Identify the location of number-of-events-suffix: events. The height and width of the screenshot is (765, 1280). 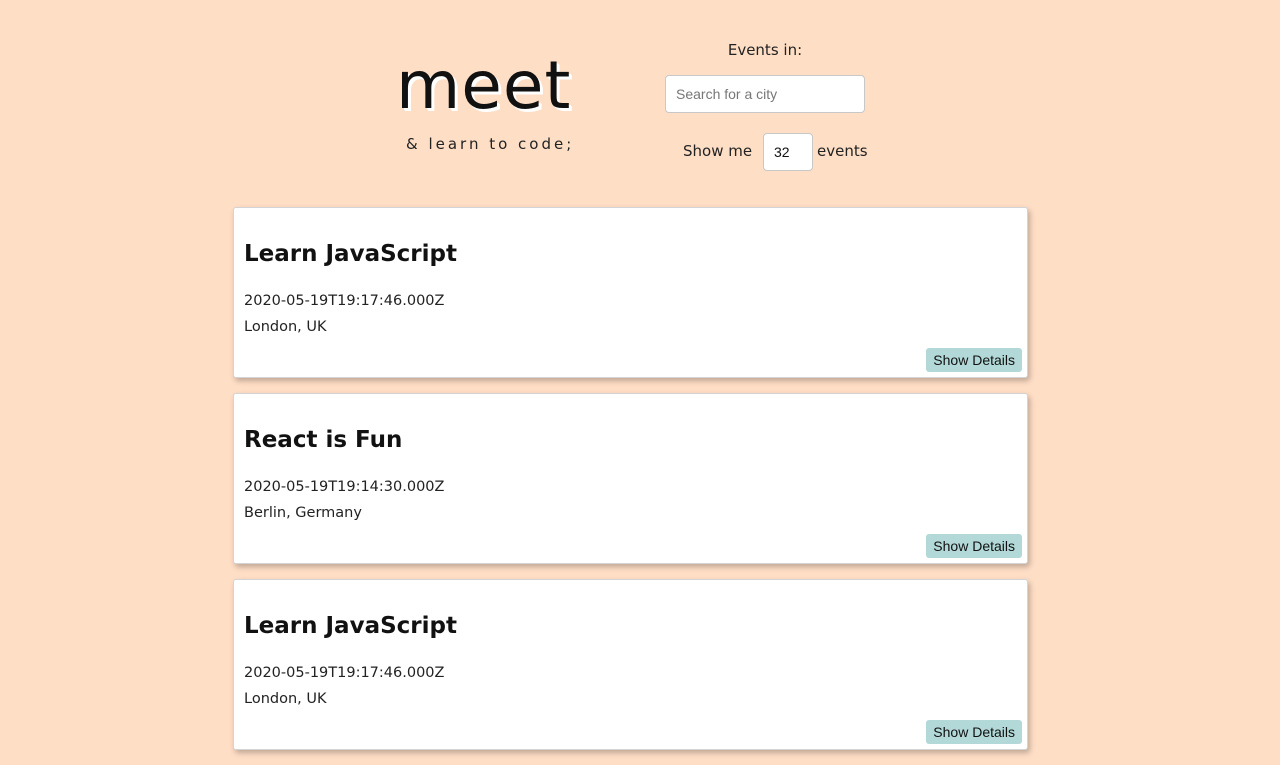
(842, 151).